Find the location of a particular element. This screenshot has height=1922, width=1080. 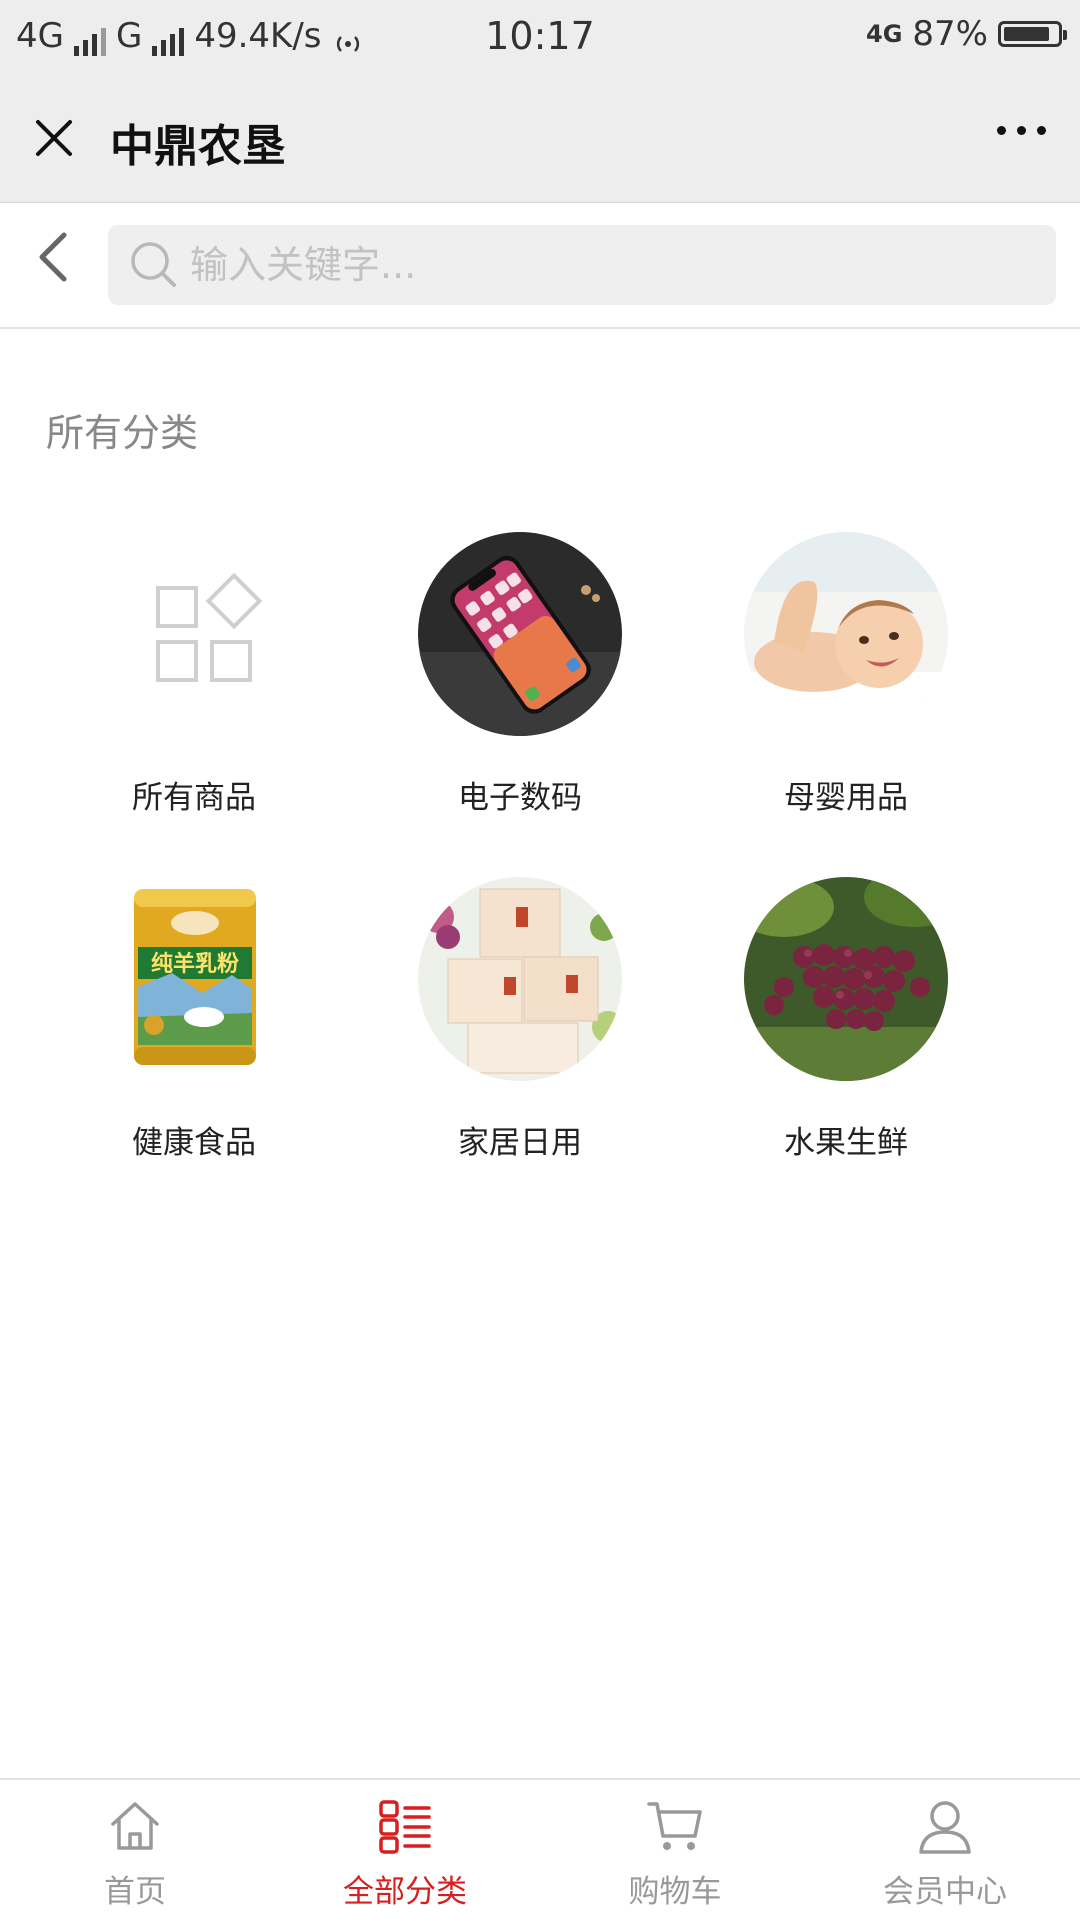

category-household: 家居日用 is located at coordinates (508, 1037).